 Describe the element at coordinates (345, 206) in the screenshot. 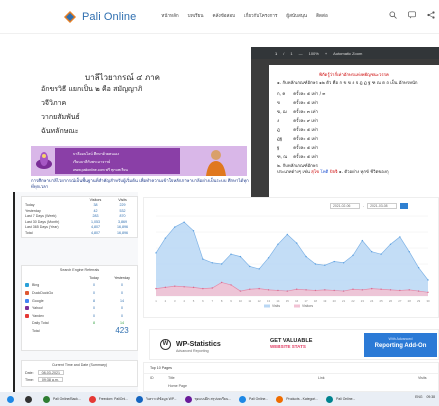

I see `date-from-input: 2021-02-06` at that location.